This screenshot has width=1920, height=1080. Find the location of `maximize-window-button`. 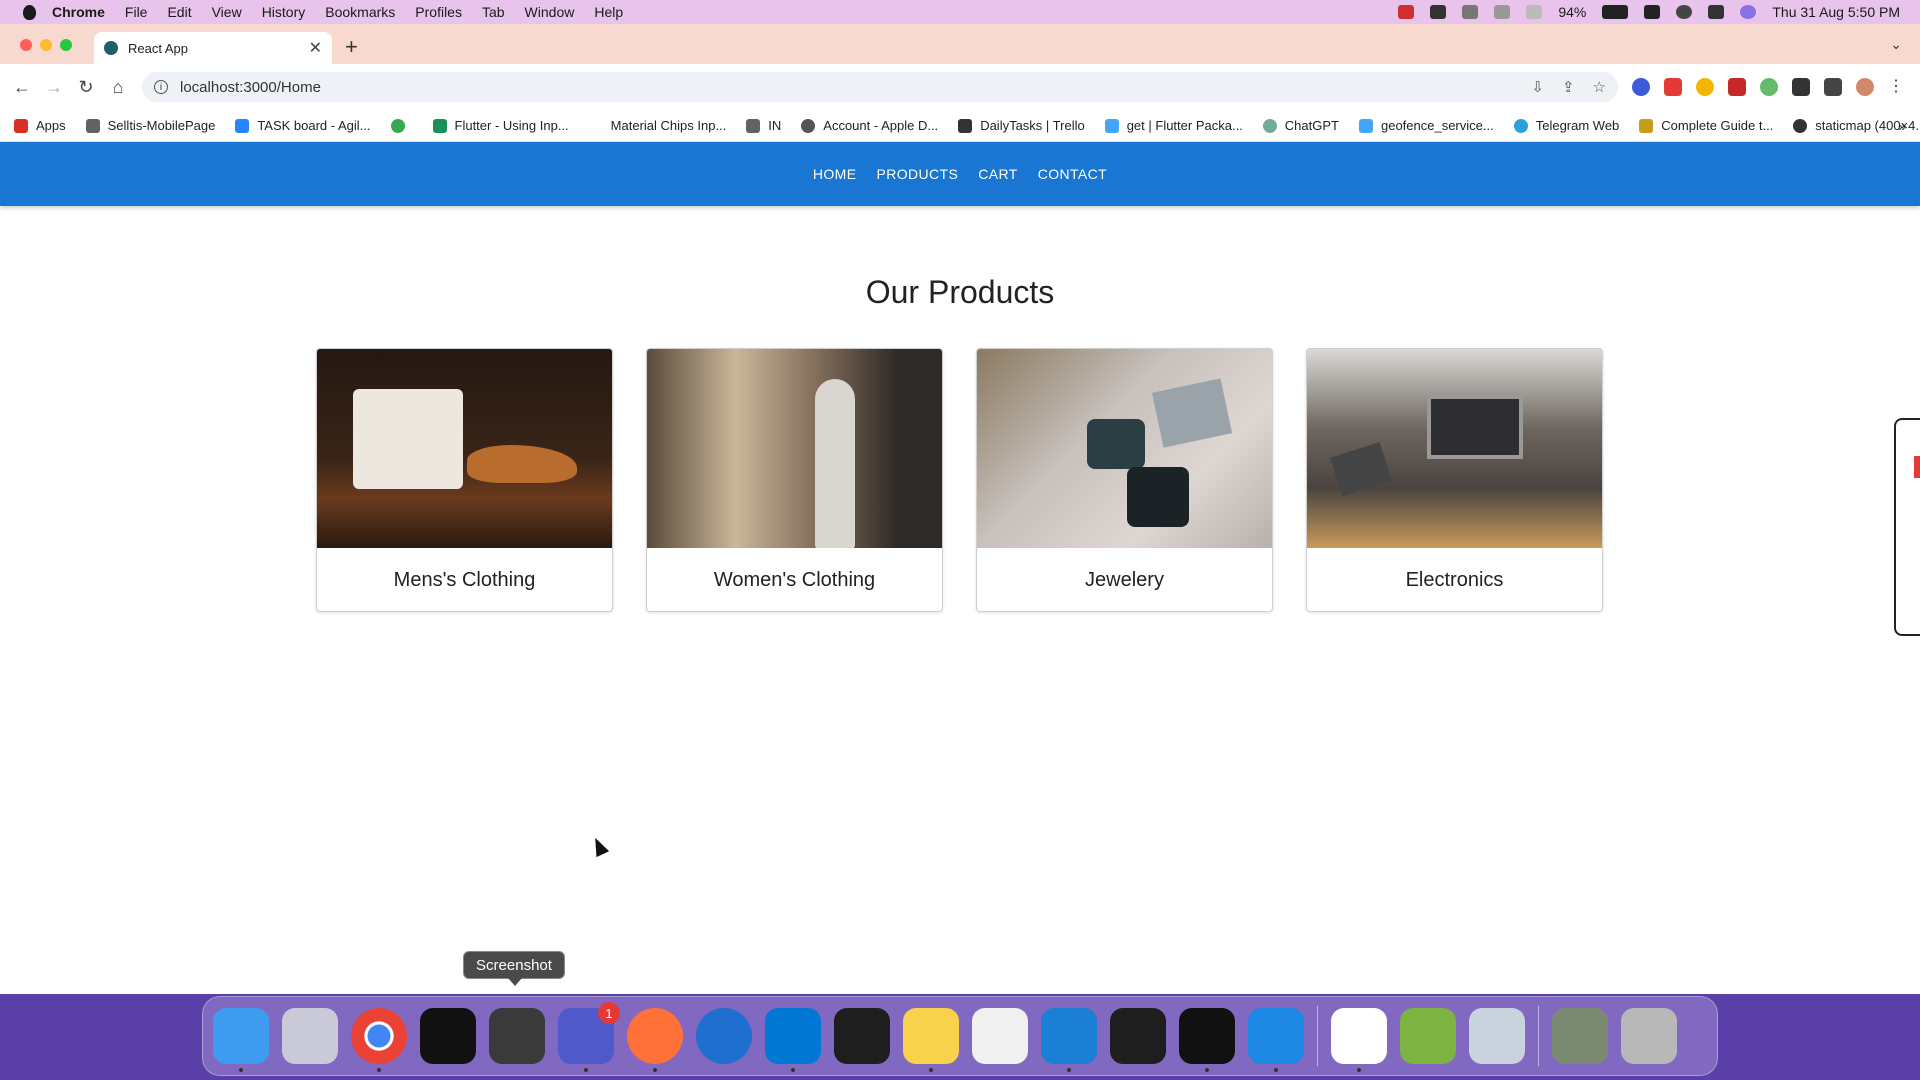

maximize-window-button is located at coordinates (66, 45).